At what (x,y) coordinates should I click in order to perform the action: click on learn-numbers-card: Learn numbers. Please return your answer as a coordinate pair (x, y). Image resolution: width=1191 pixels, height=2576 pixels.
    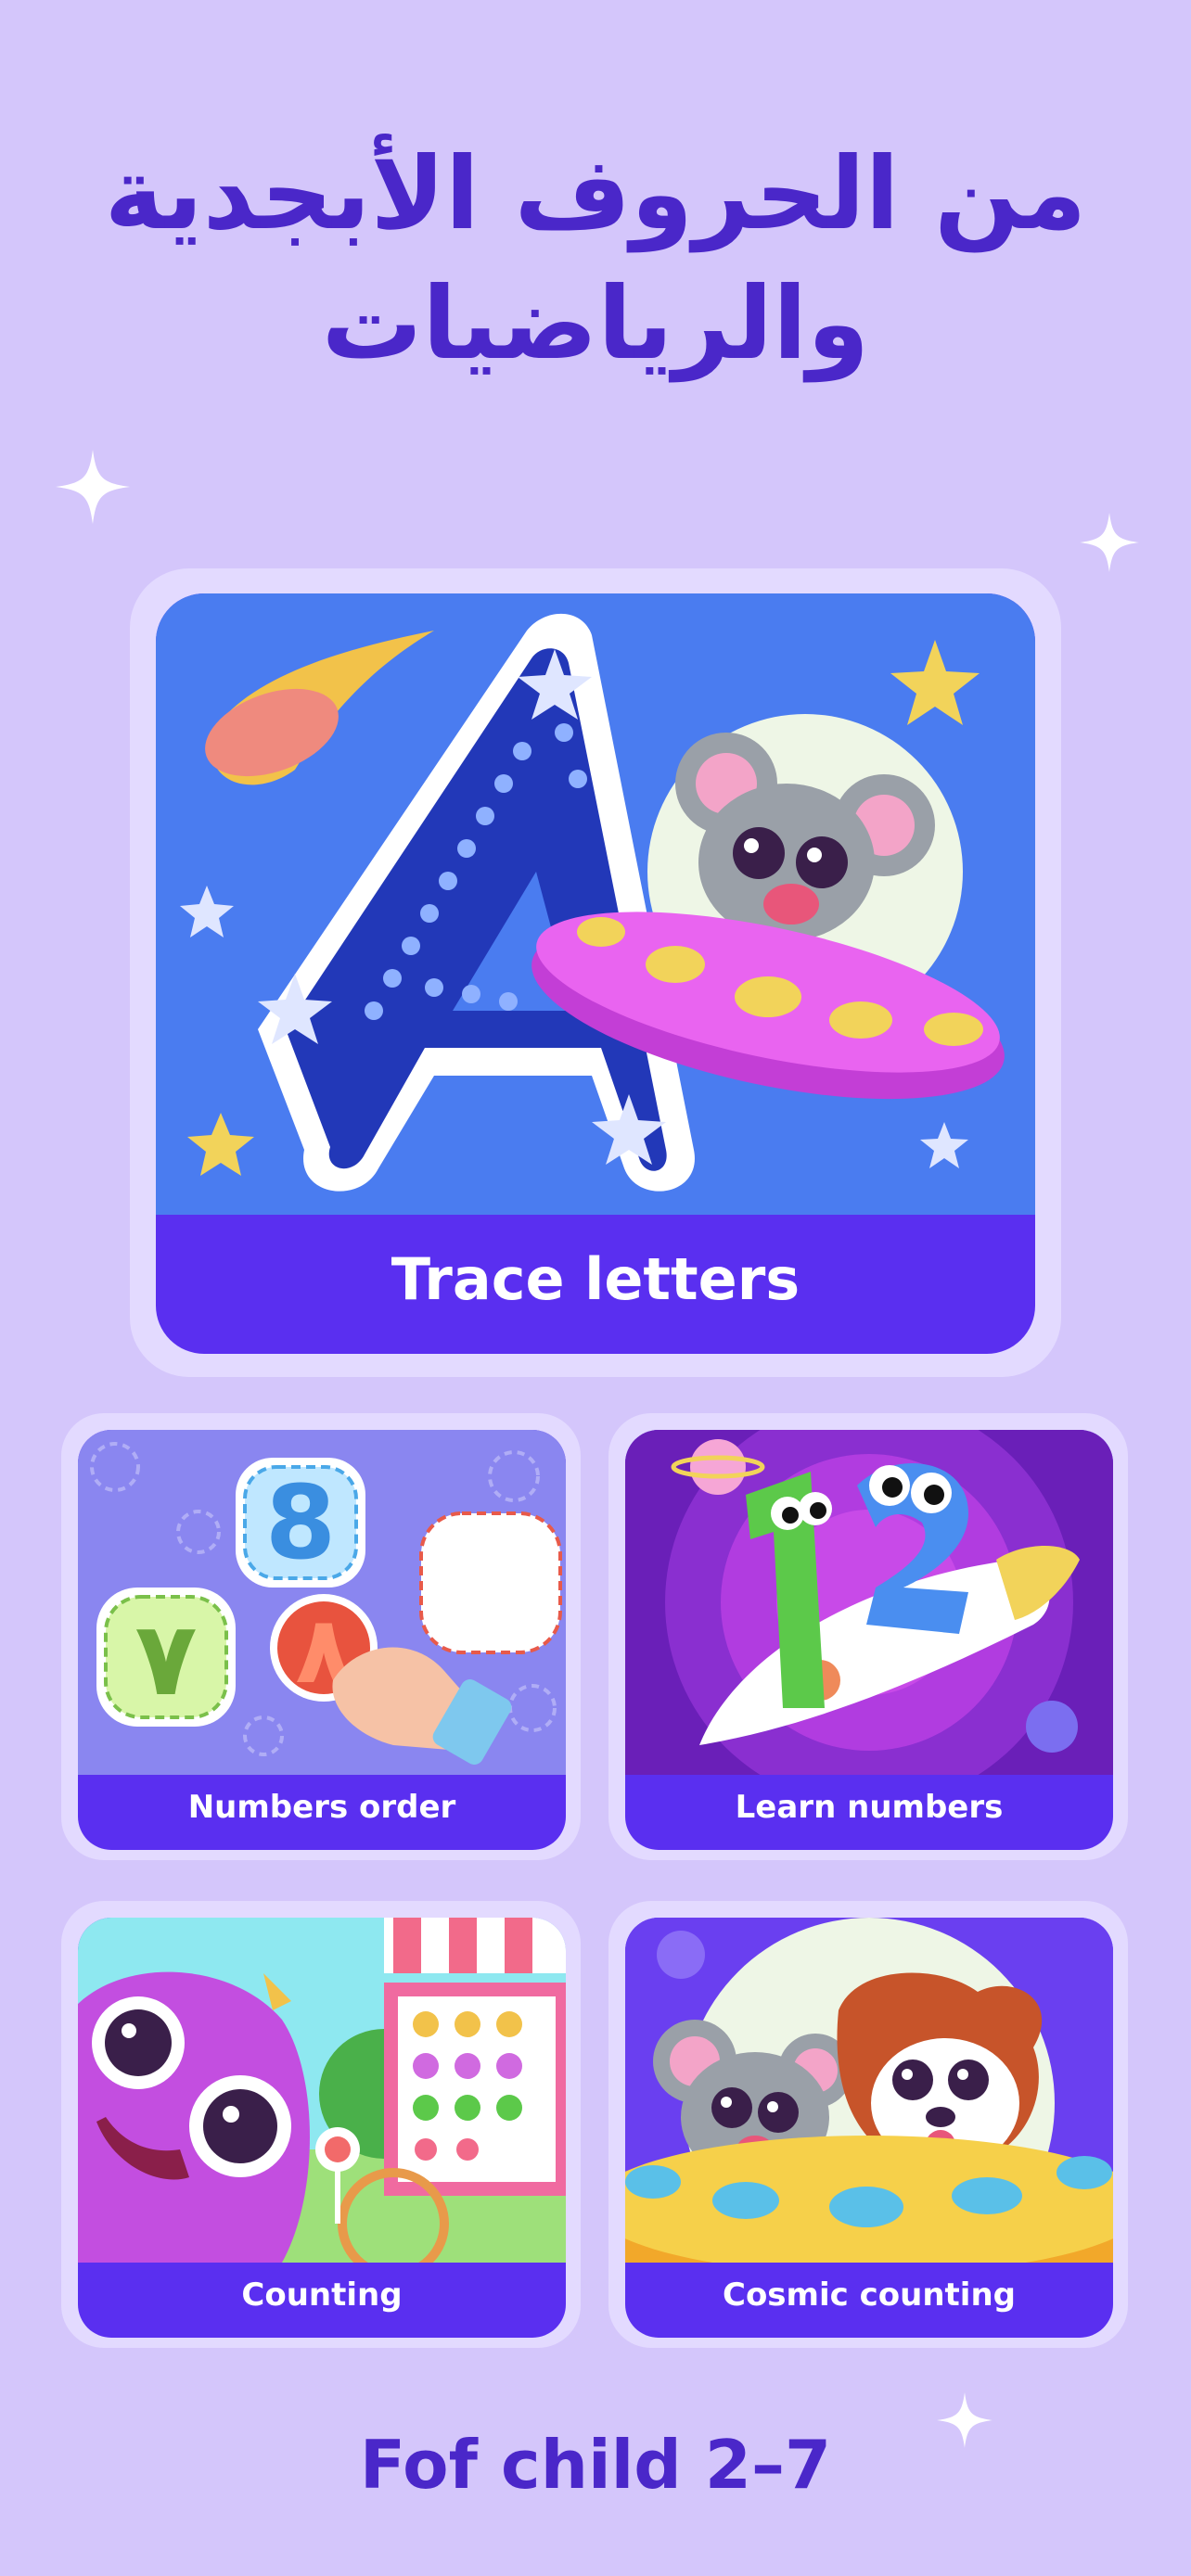
    Looking at the image, I should click on (869, 1640).